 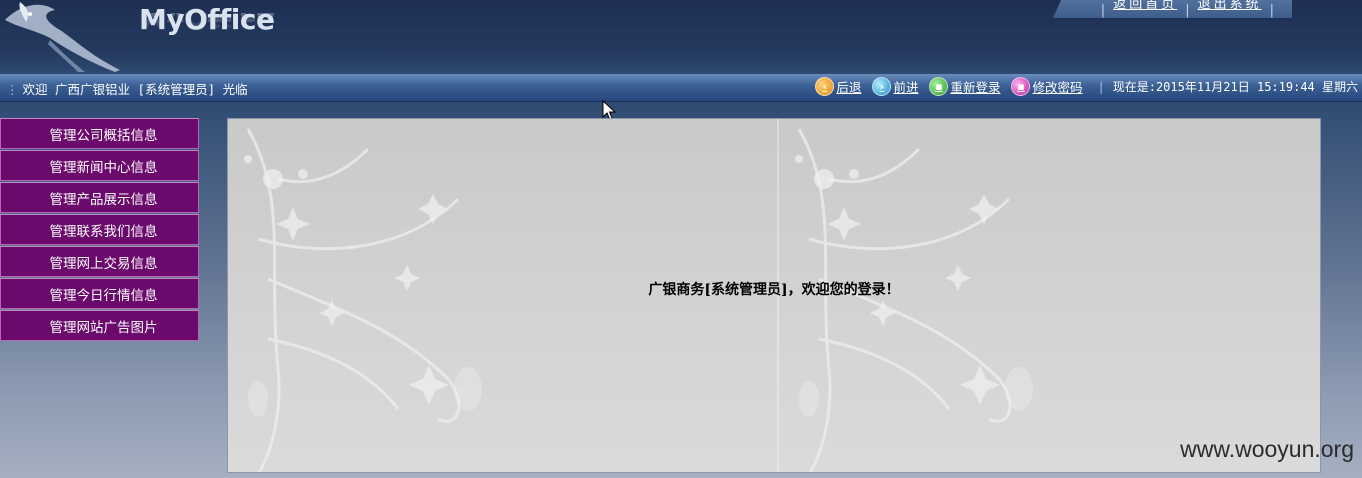 I want to click on datetime-display: | 现在是:2015年11月21日 15:19:44 星期六, so click(x=1227, y=86).